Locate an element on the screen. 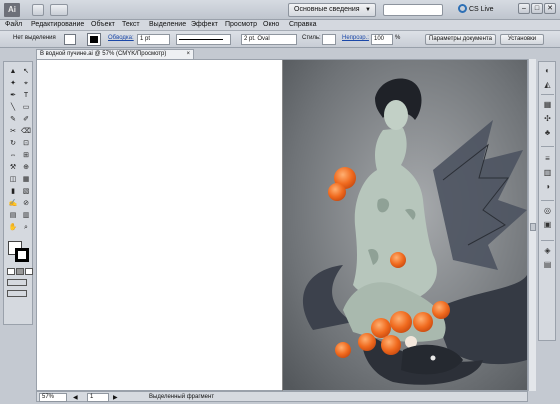 Image resolution: width=560 pixels, height=404 pixels. mesh-tool-icon: ◫ is located at coordinates (13, 179).